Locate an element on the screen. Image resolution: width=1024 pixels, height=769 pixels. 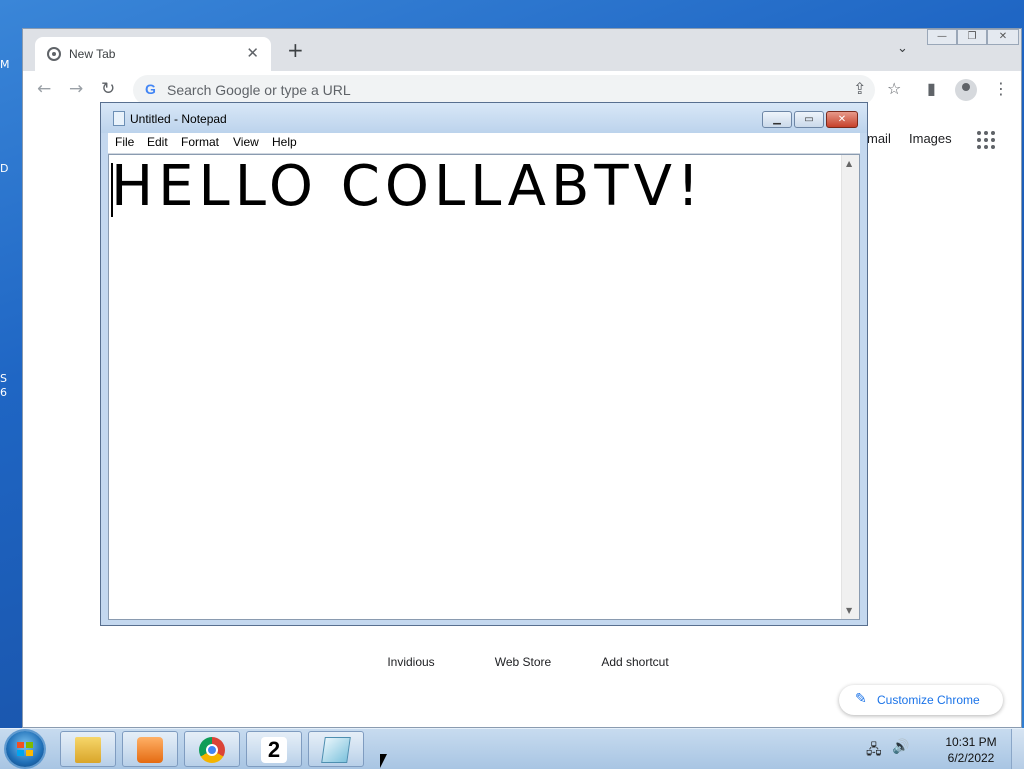
reload-icon: ↻ is located at coordinates (108, 89).